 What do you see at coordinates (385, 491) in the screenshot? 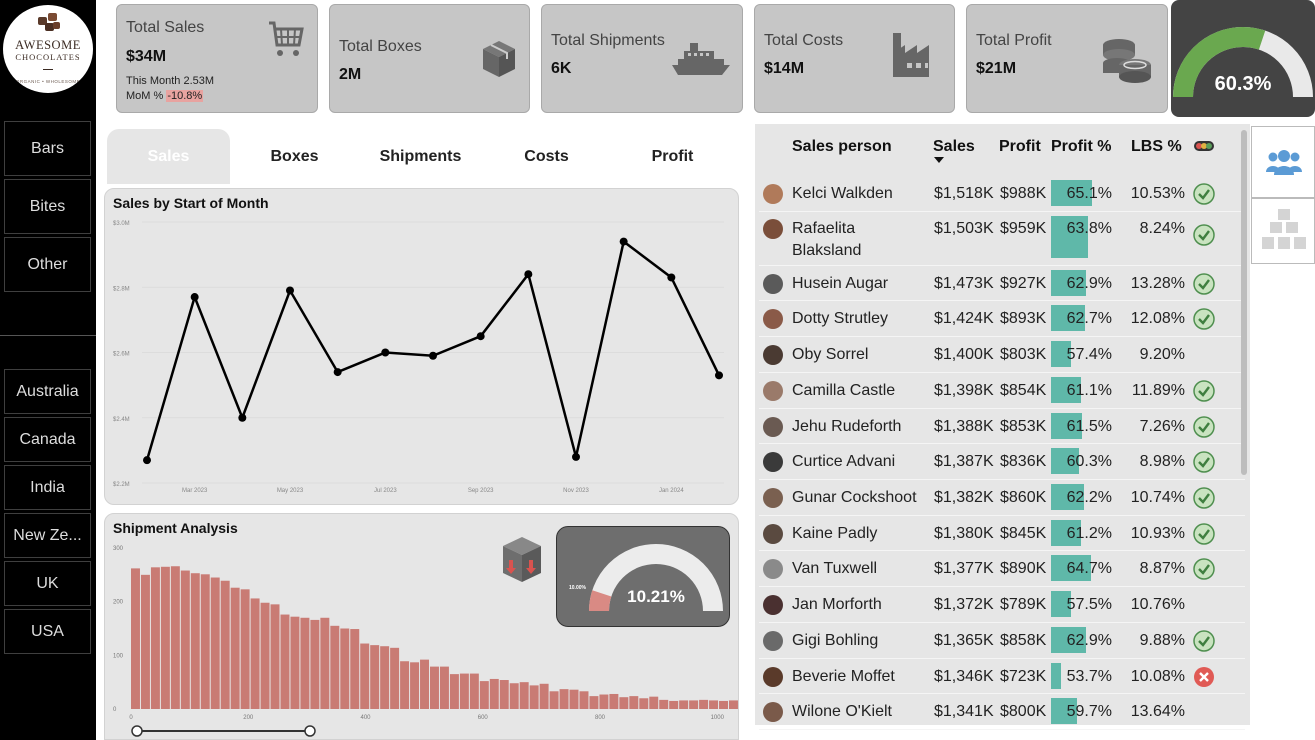
I see `x-tick-label: Jul 2023` at bounding box center [385, 491].